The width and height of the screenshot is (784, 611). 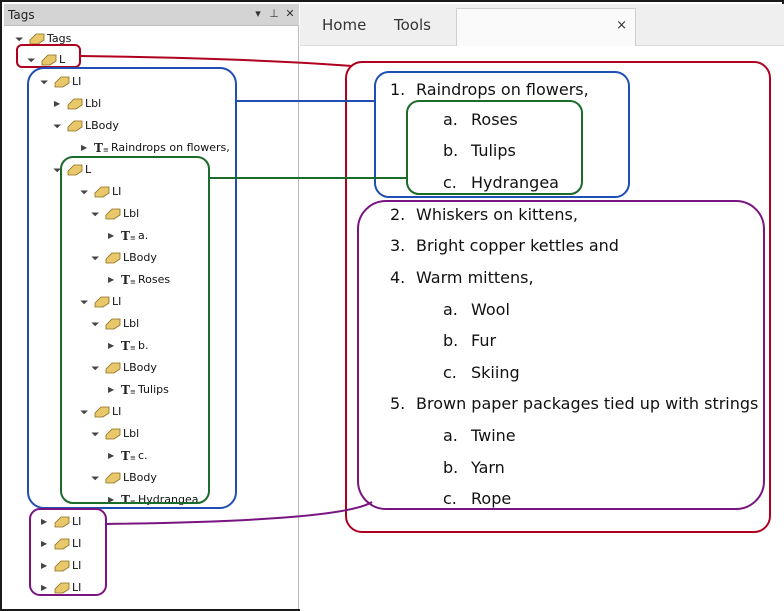 I want to click on close-tab-icon: ×, so click(x=621, y=25).